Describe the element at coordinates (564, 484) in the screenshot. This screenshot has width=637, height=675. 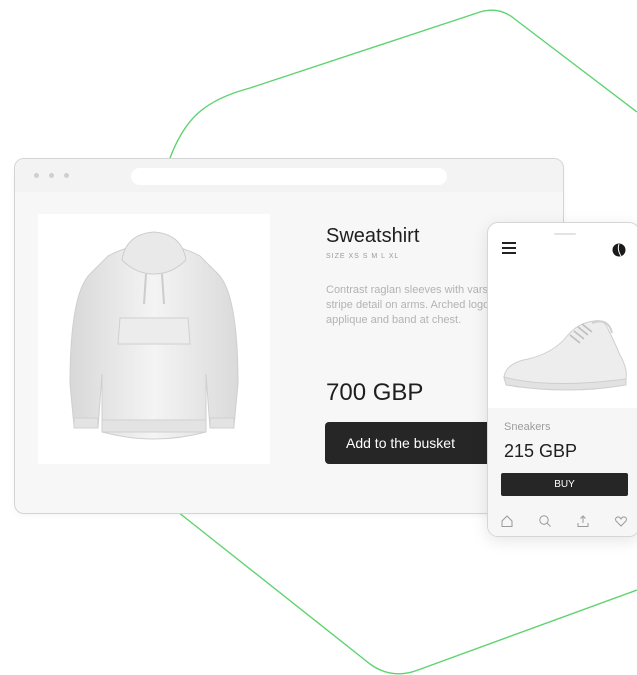
I see `buy-button: BUY` at that location.